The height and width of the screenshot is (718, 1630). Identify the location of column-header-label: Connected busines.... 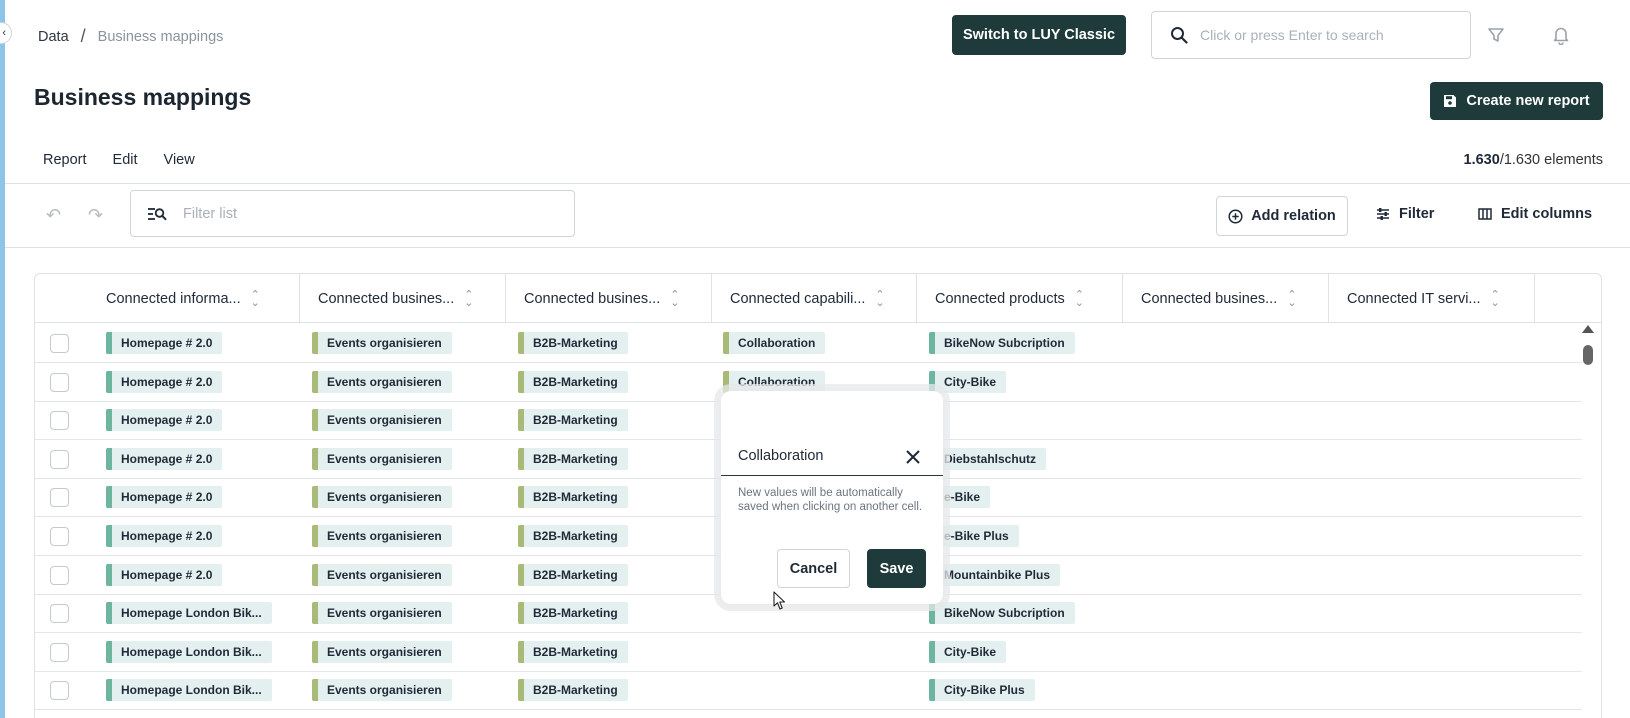
(386, 298).